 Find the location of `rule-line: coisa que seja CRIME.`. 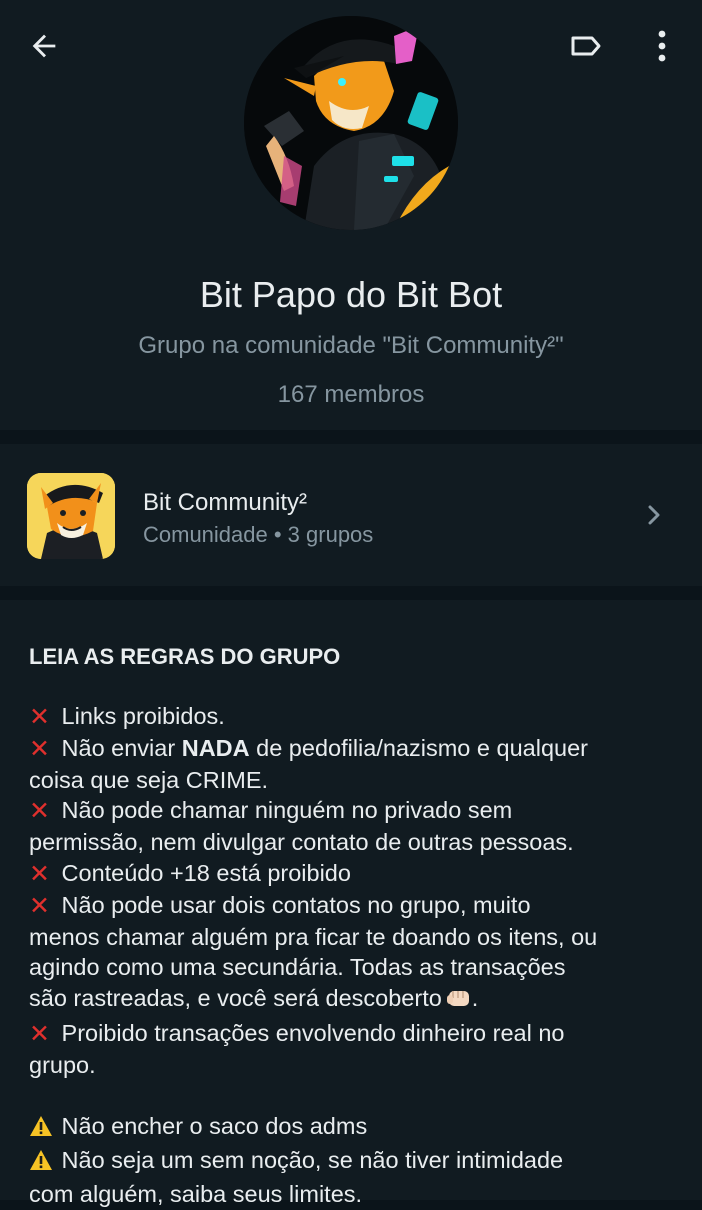

rule-line: coisa que seja CRIME. is located at coordinates (149, 779).